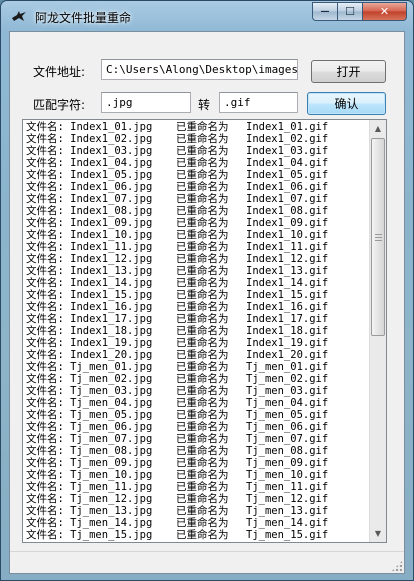  Describe the element at coordinates (258, 102) in the screenshot. I see `replace-input: .gif` at that location.